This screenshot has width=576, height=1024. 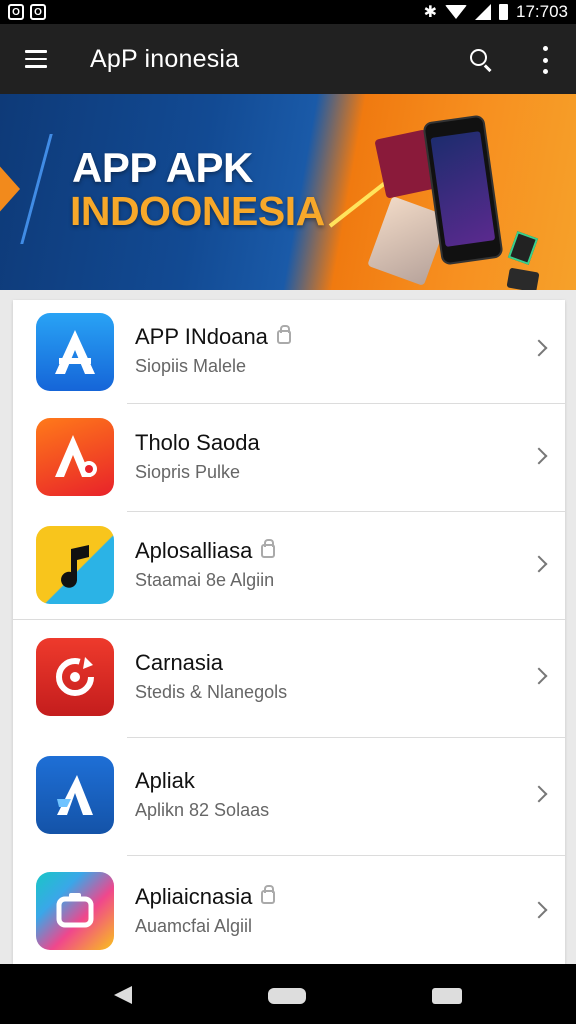 What do you see at coordinates (503, 12) in the screenshot?
I see `battery-icon` at bounding box center [503, 12].